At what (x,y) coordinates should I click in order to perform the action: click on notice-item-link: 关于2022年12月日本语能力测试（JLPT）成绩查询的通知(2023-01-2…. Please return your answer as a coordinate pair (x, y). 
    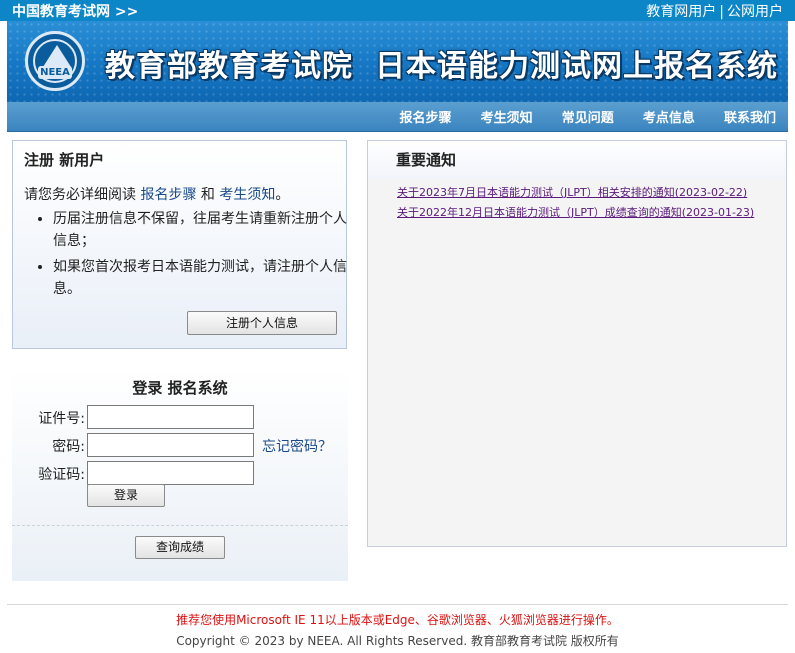
    Looking at the image, I should click on (575, 213).